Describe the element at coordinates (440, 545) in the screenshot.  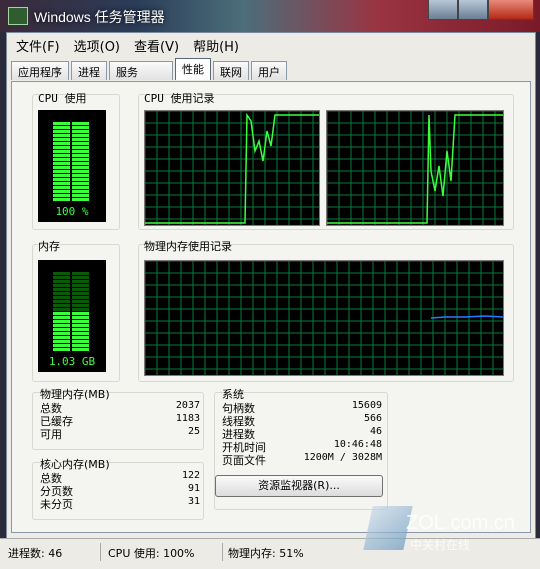
I see `watermark-subtitle: 中关村在线` at that location.